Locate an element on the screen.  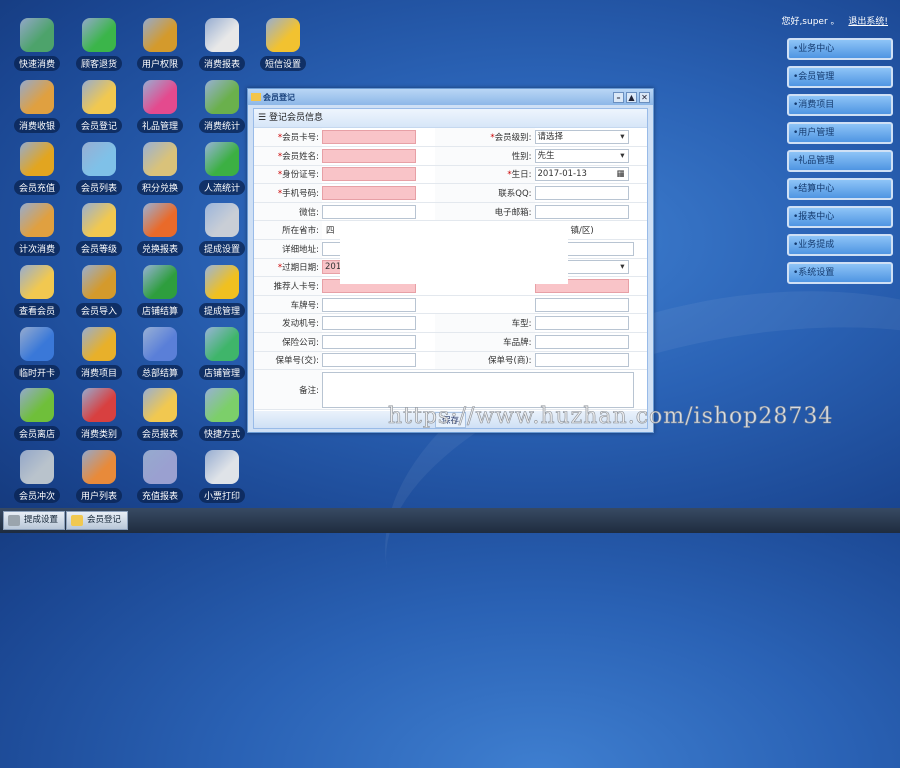
shop-settle-icon is located at coordinates (160, 282).